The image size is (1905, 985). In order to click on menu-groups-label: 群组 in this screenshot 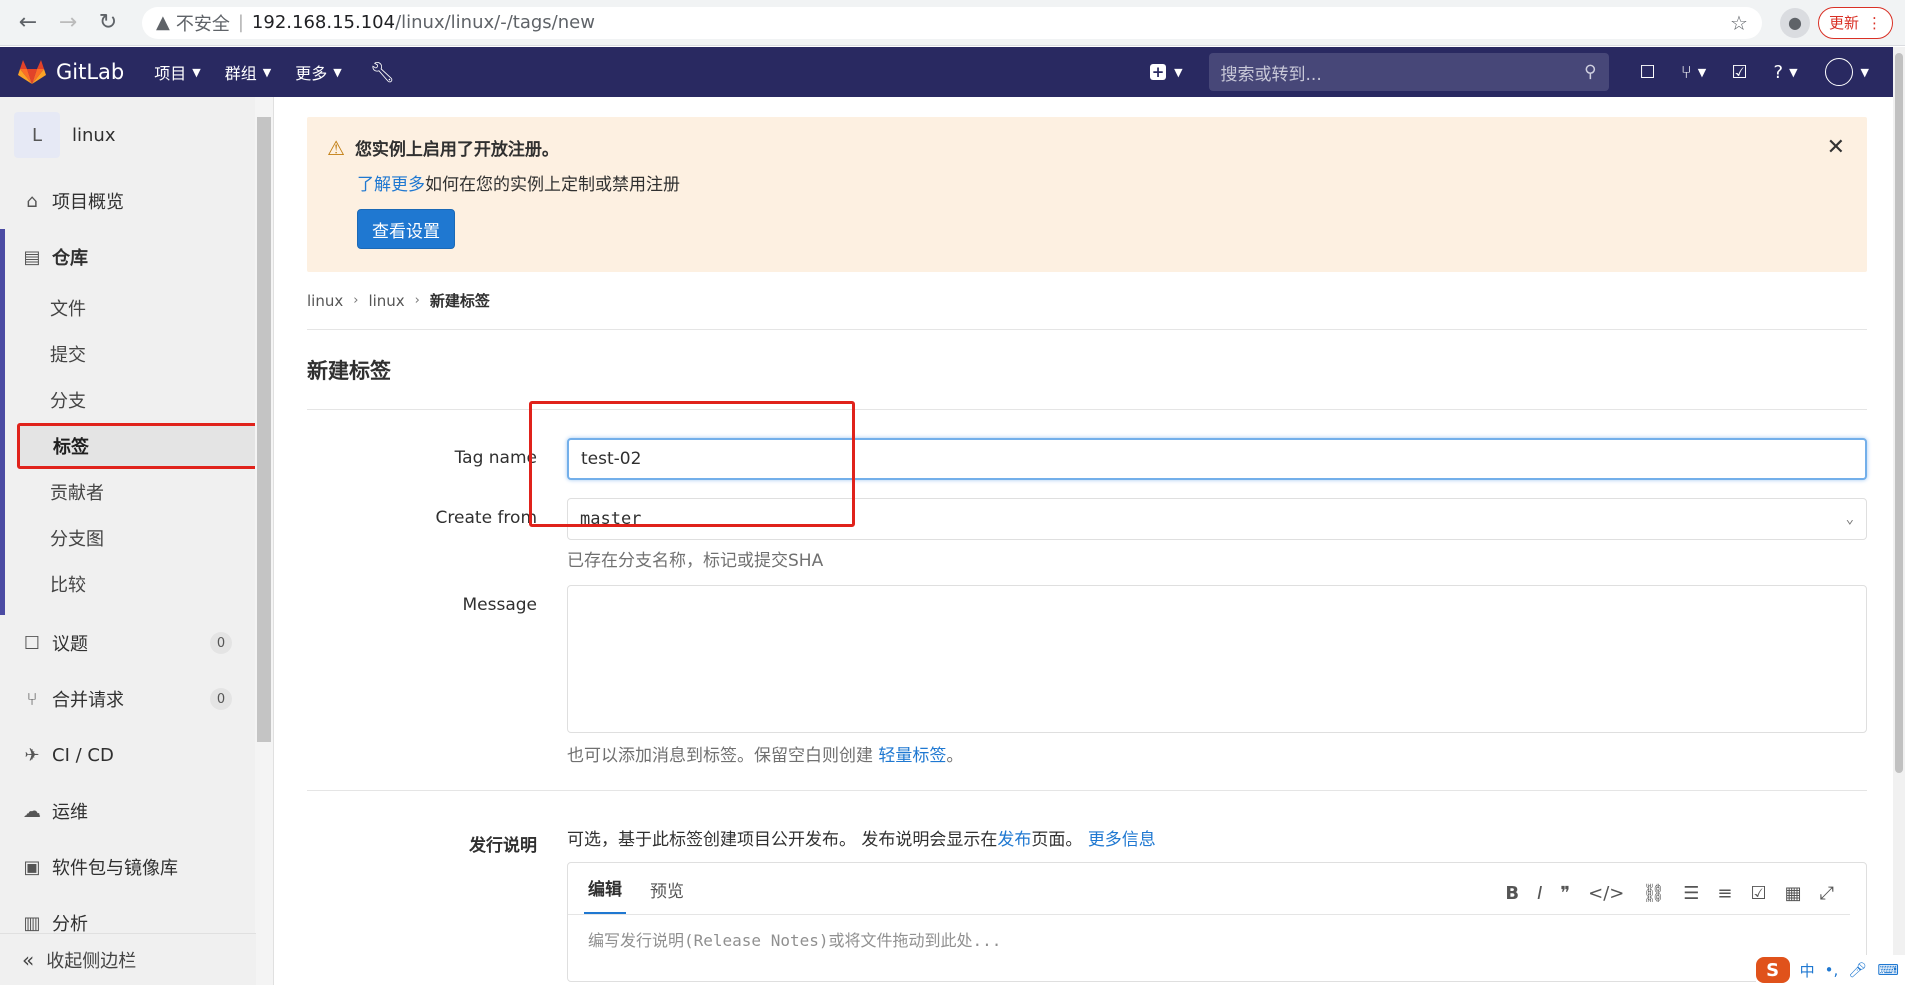, I will do `click(240, 73)`.